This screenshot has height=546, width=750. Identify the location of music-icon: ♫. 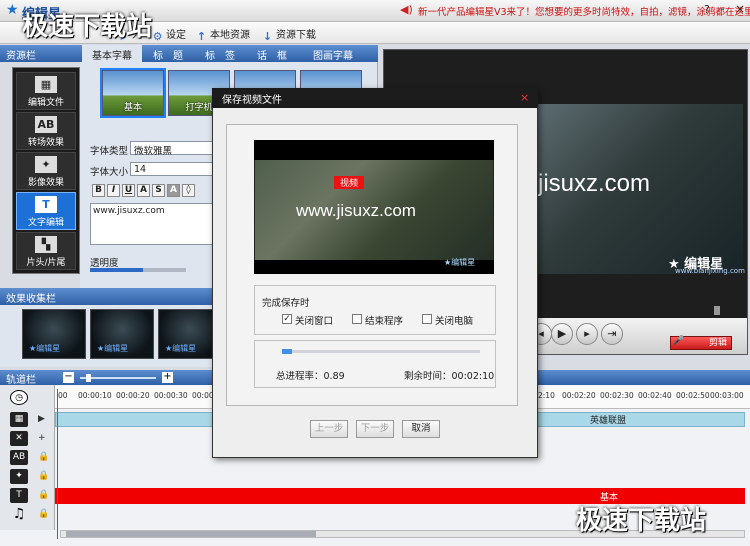
(19, 514).